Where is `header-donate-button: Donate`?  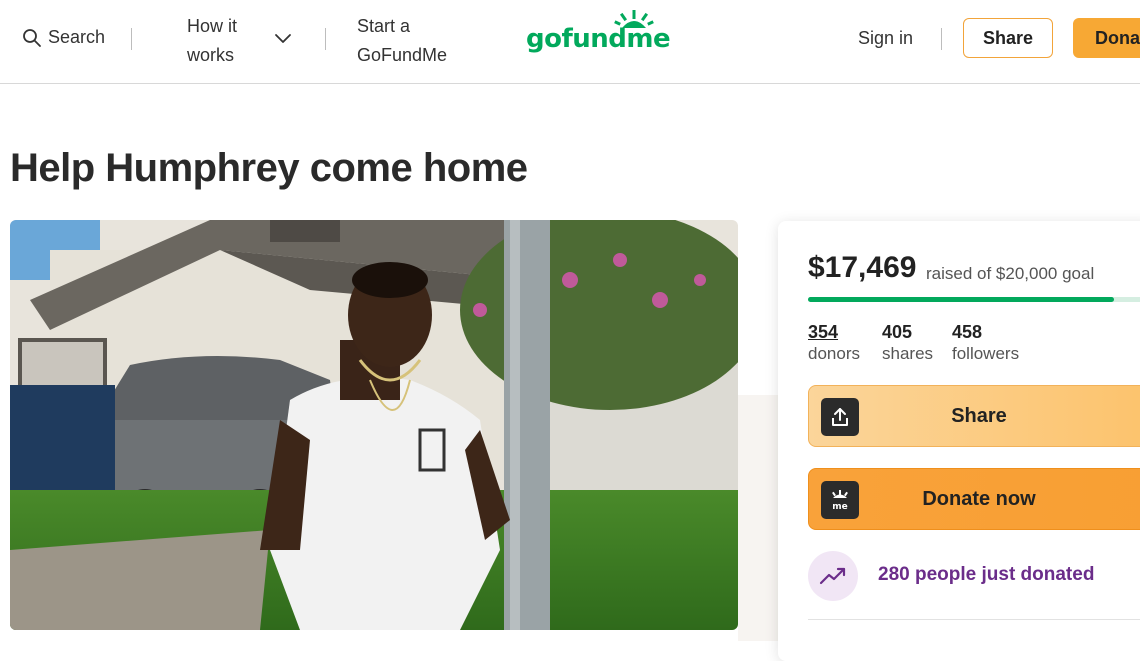 header-donate-button: Donate is located at coordinates (1106, 38).